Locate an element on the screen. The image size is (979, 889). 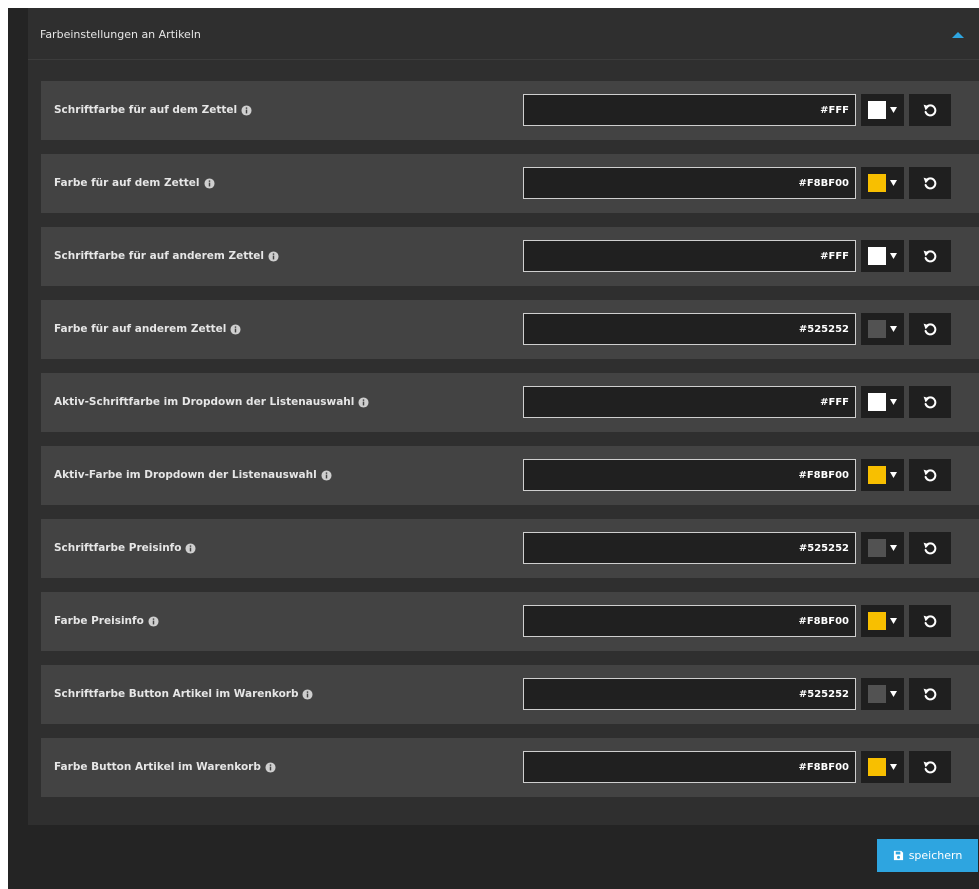
color-setting-row: Farbe für auf dem Zettel is located at coordinates (510, 183).